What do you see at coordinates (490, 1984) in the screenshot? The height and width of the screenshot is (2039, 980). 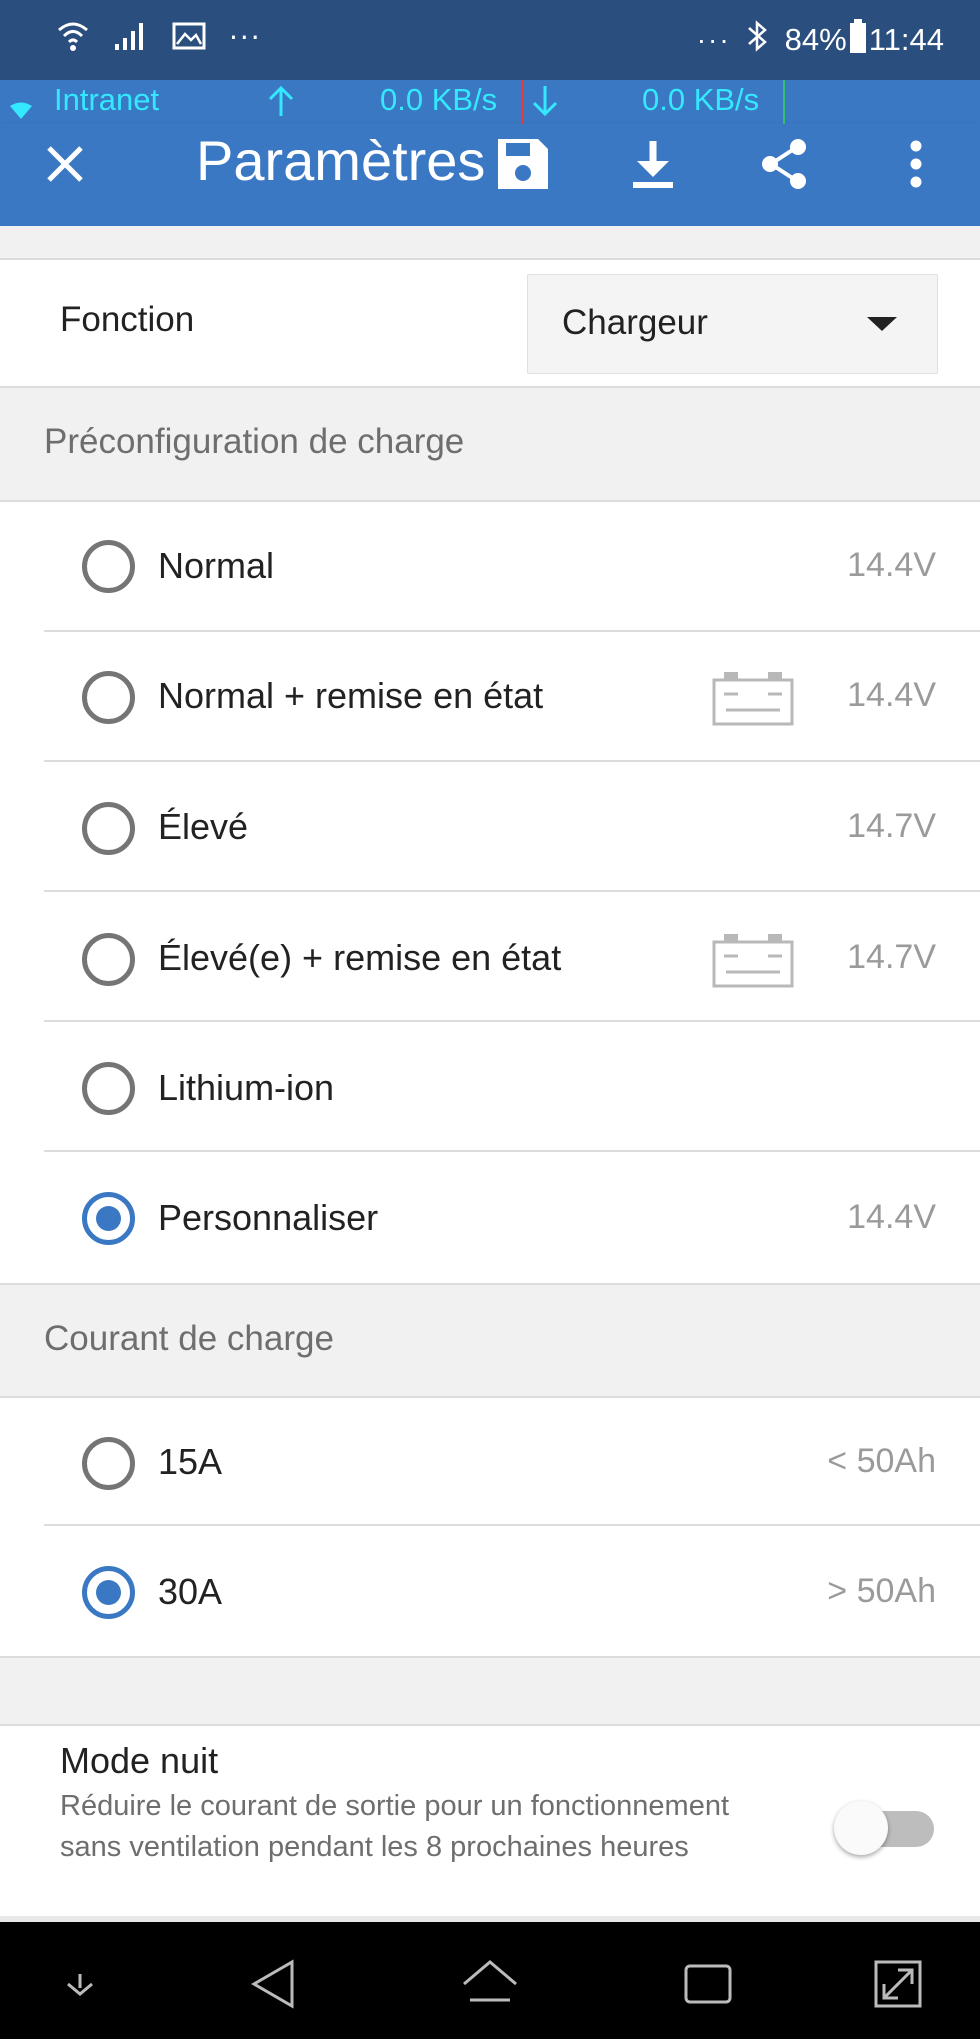 I see `home-icon` at bounding box center [490, 1984].